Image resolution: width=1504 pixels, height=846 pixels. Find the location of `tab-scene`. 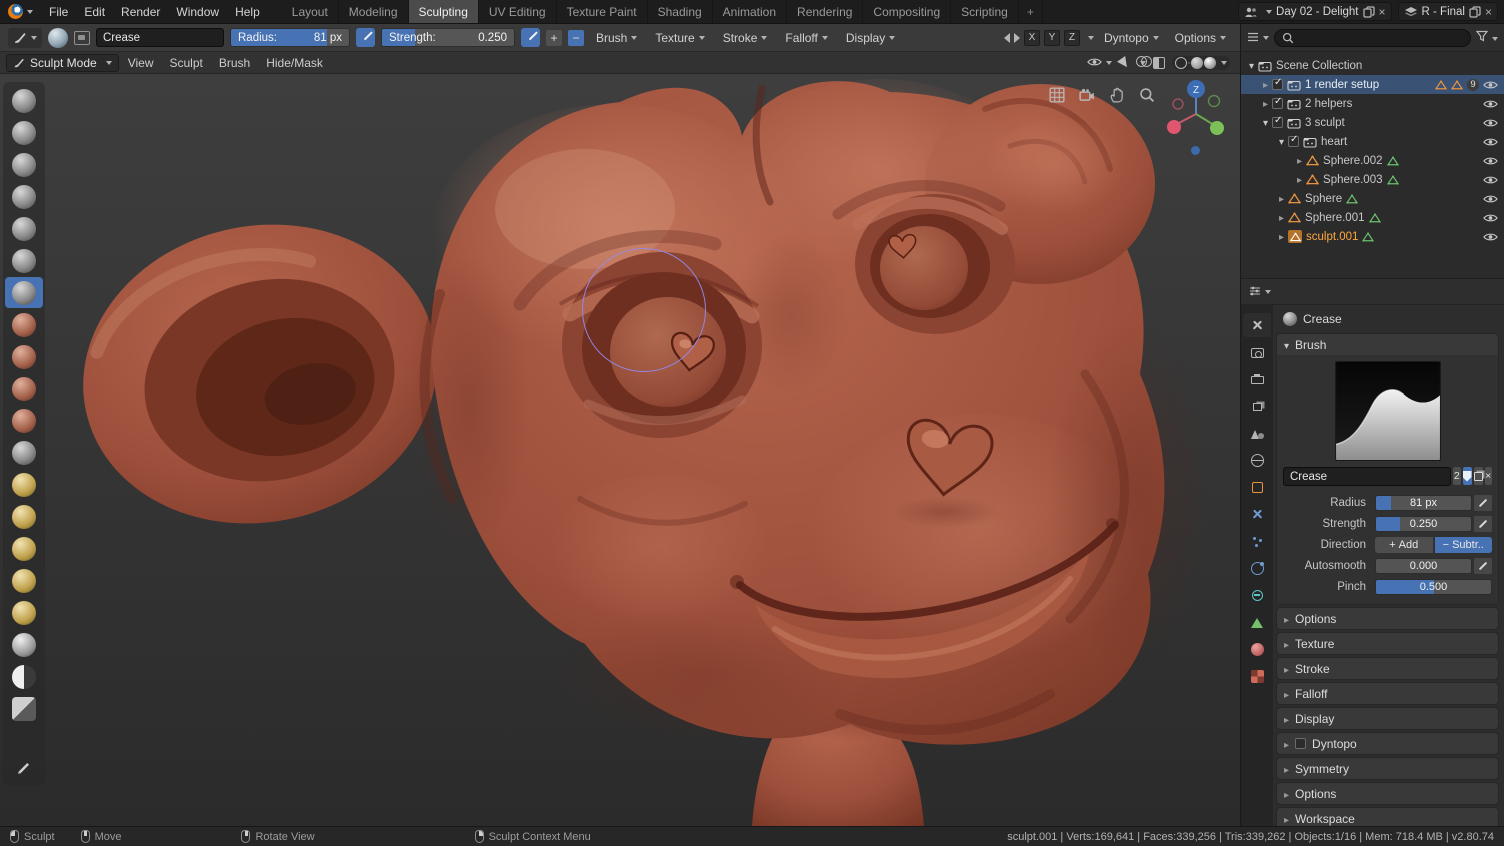

tab-scene is located at coordinates (1257, 433).